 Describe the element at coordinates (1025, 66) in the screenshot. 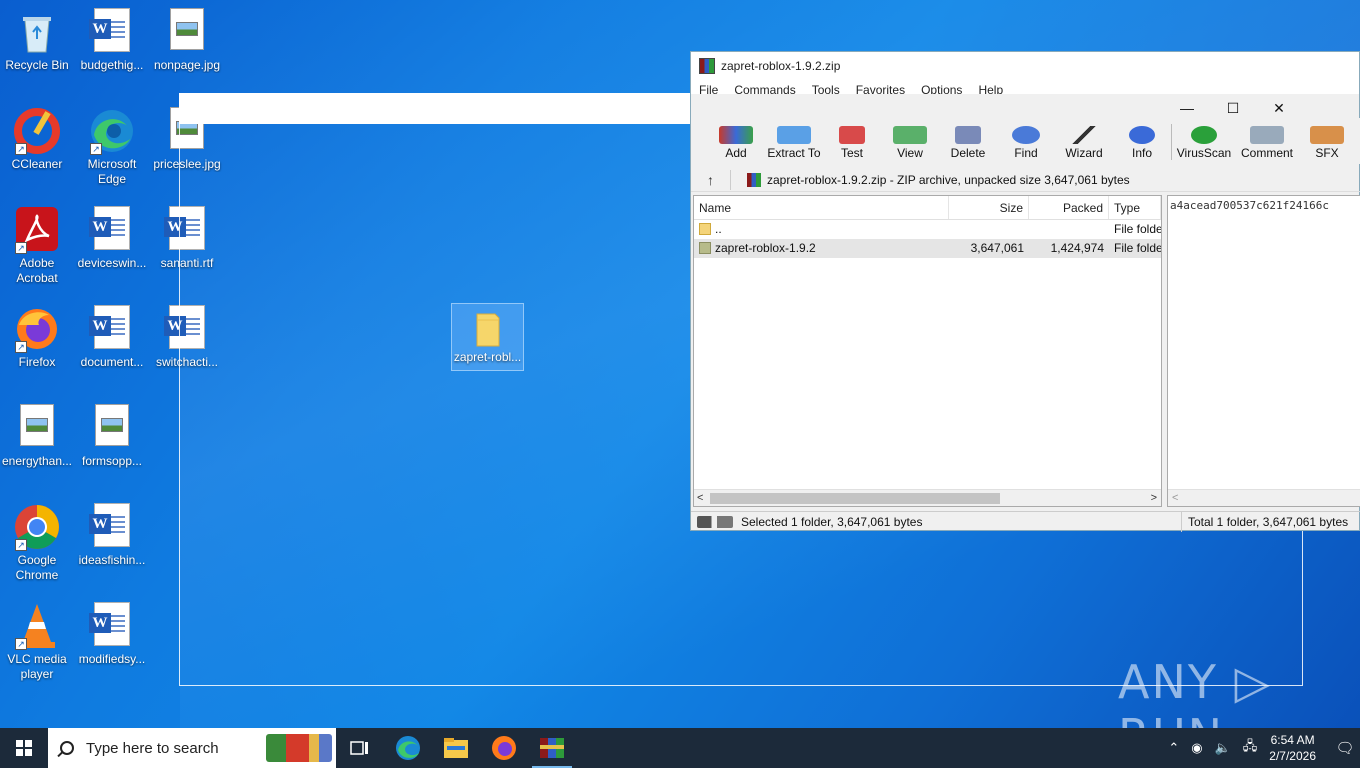

I see `window-titlebar: zapret-roblox-1.9.2.zip` at that location.